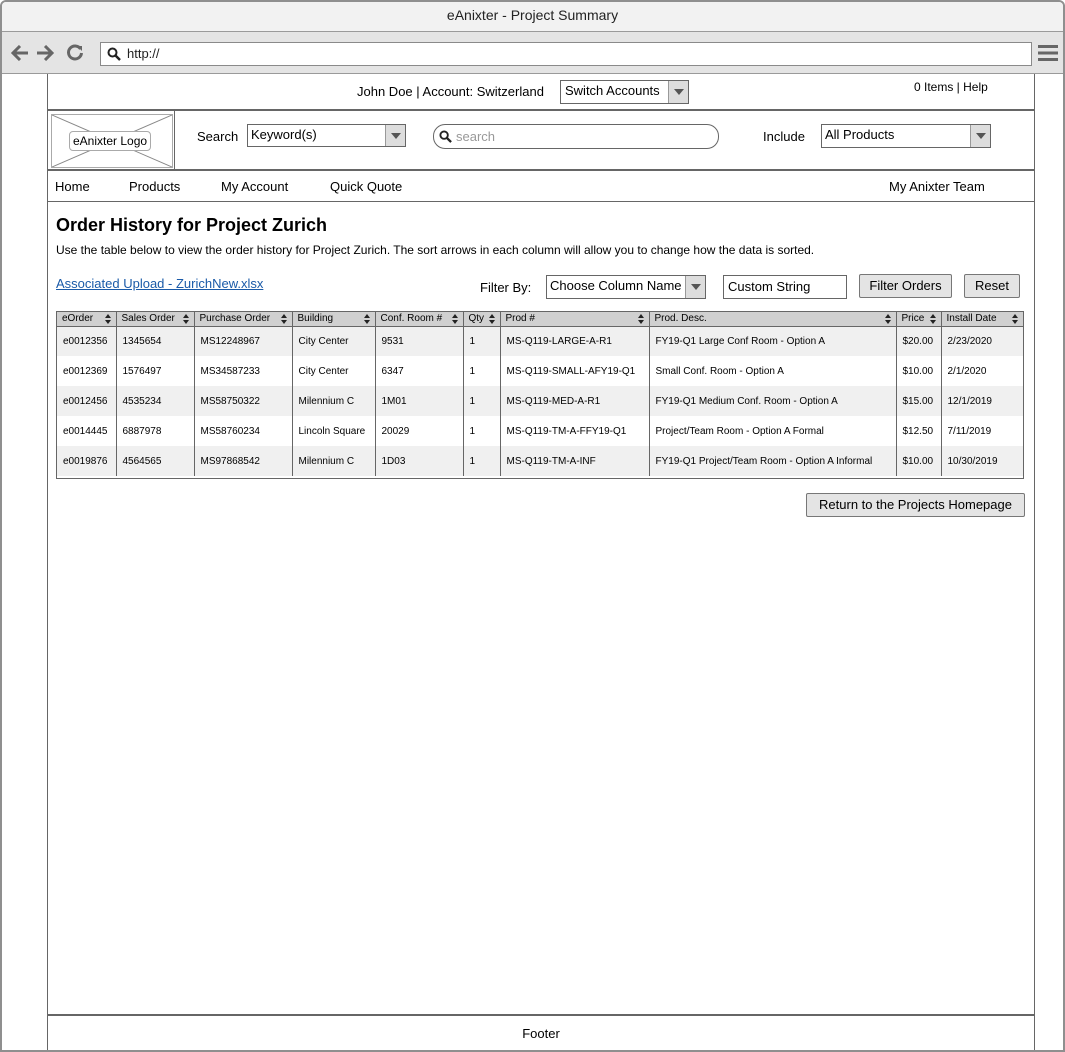  Describe the element at coordinates (1048, 55) in the screenshot. I see `browser-menu-button` at that location.